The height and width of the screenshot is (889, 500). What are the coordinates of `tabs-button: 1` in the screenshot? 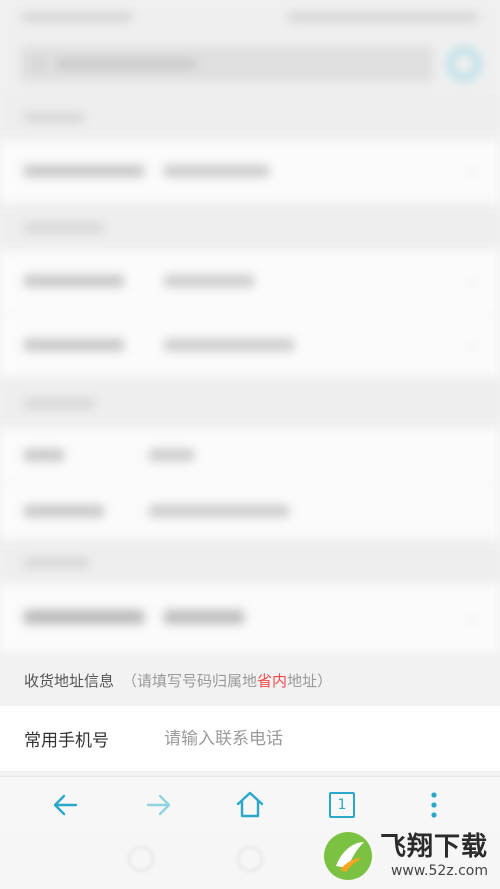 It's located at (342, 805).